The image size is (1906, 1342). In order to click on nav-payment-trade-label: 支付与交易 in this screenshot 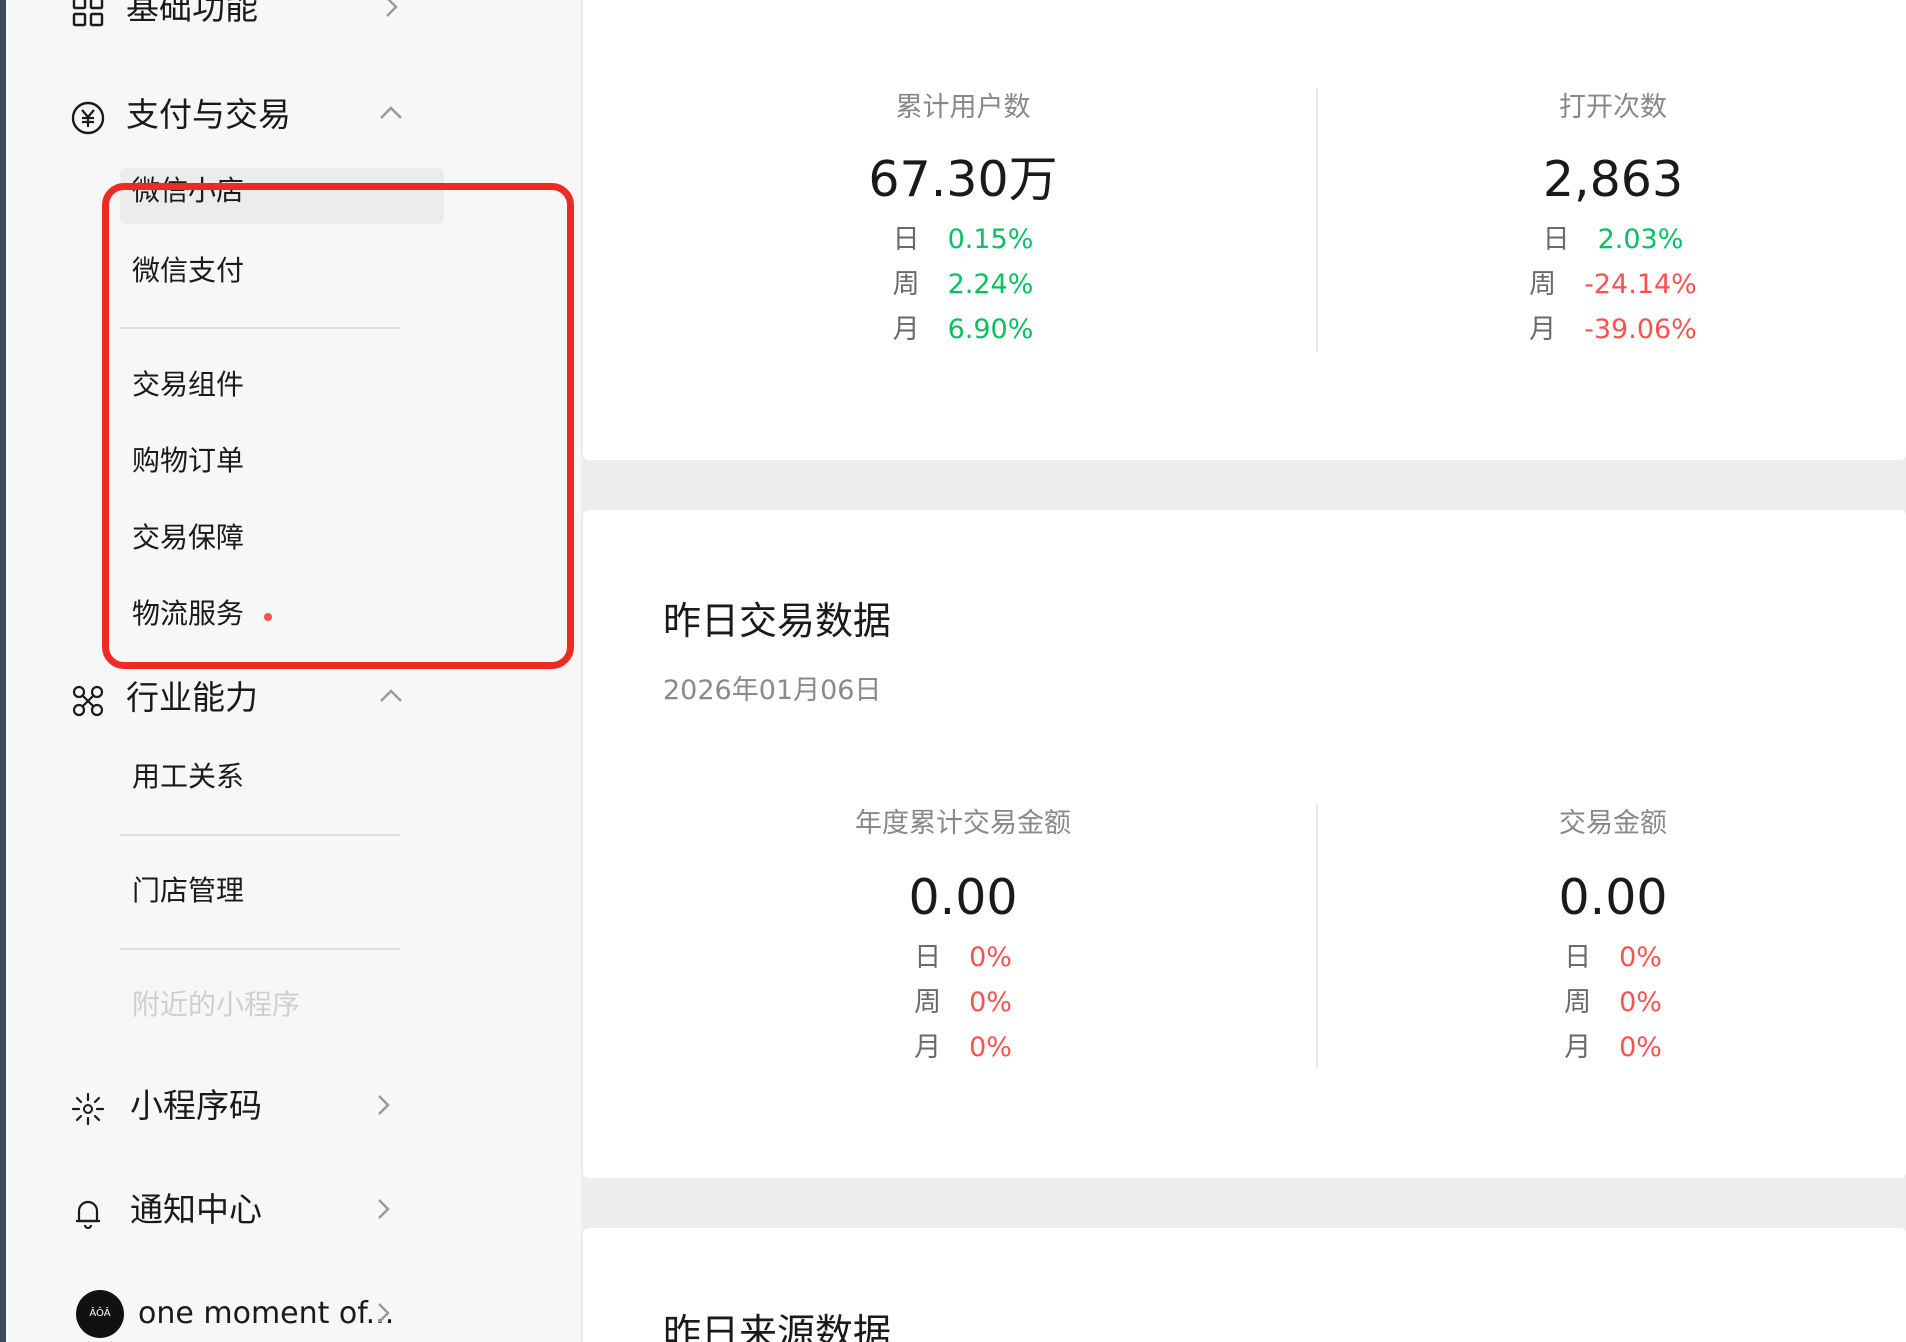, I will do `click(208, 114)`.